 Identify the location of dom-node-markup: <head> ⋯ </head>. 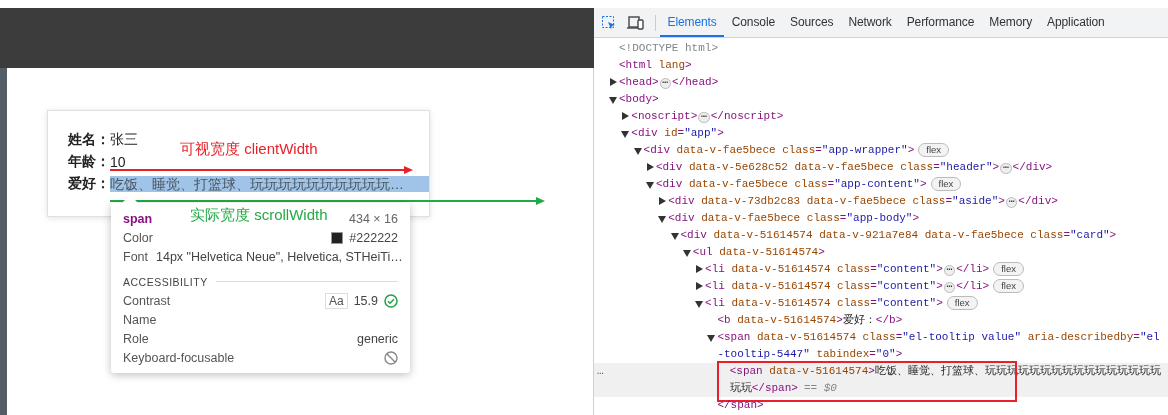
(669, 82).